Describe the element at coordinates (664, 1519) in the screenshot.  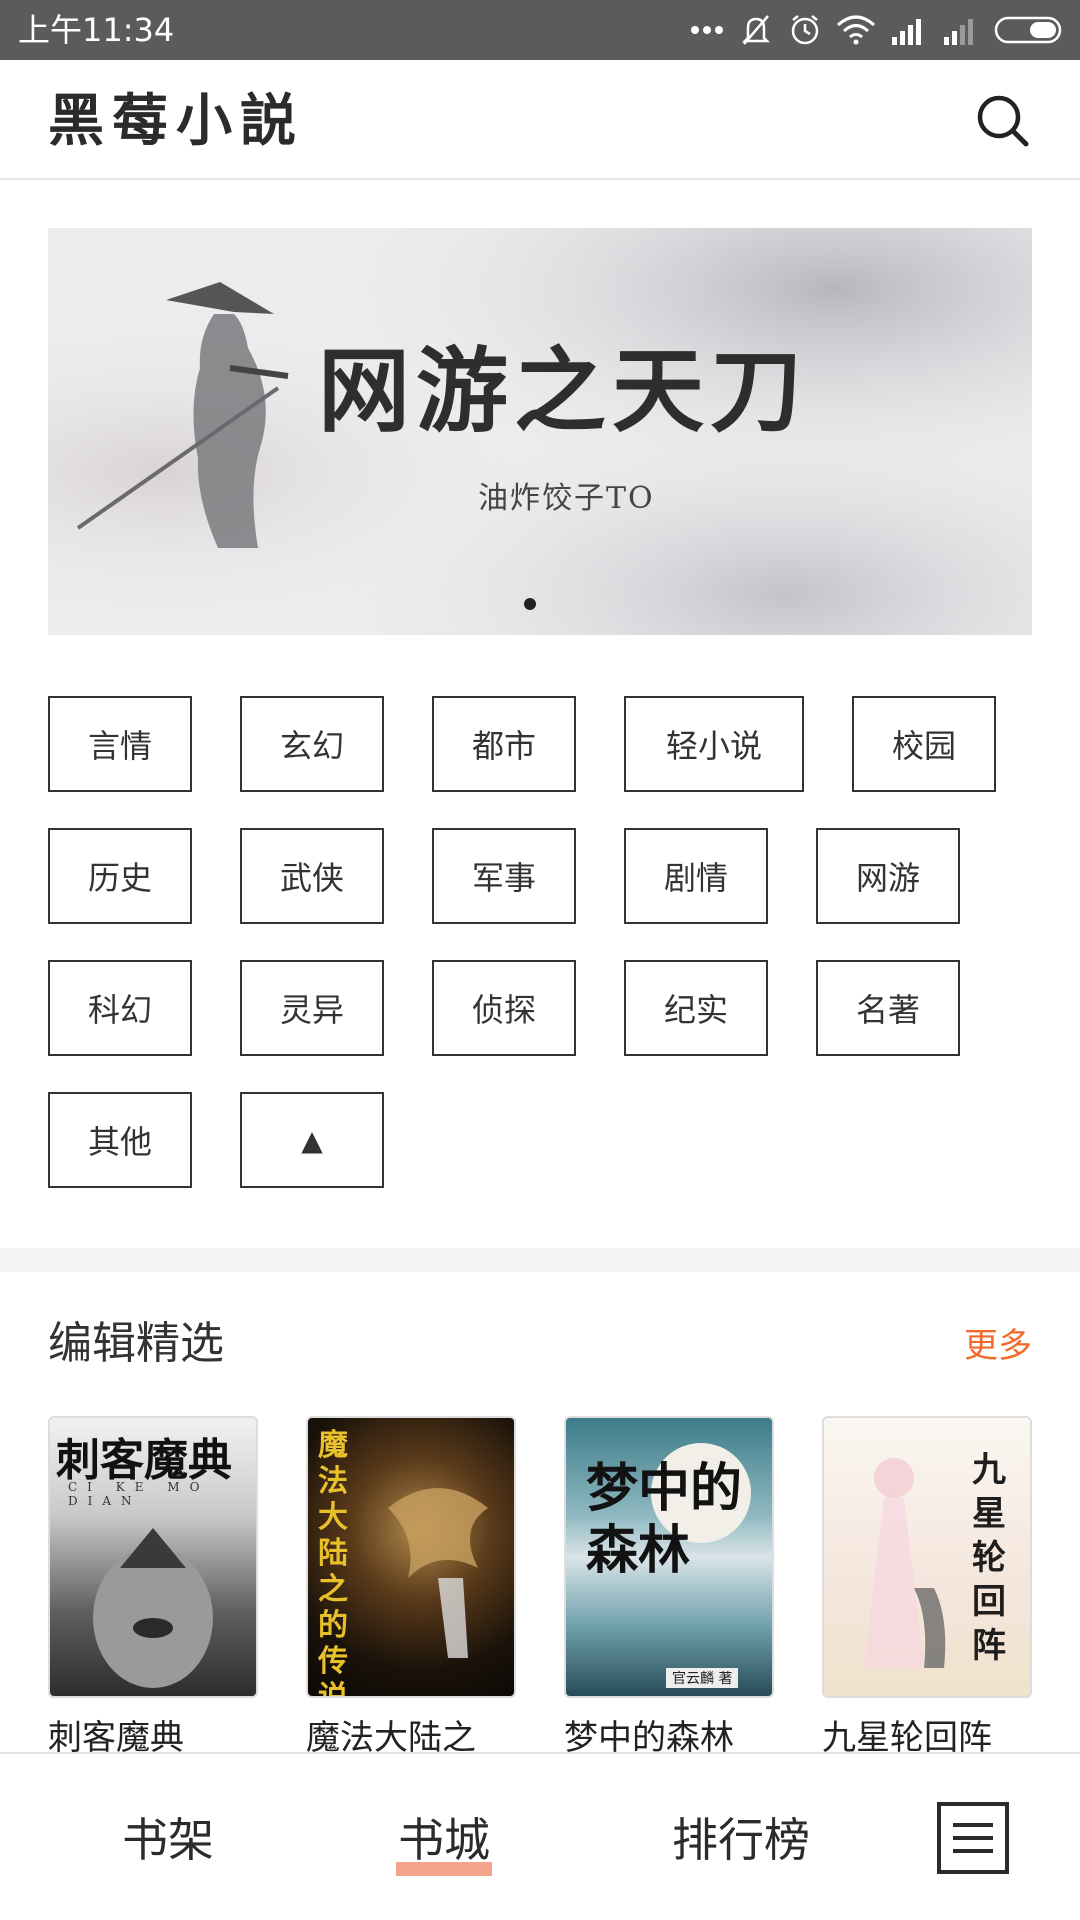
I see `cover-title: 梦中的森林` at that location.